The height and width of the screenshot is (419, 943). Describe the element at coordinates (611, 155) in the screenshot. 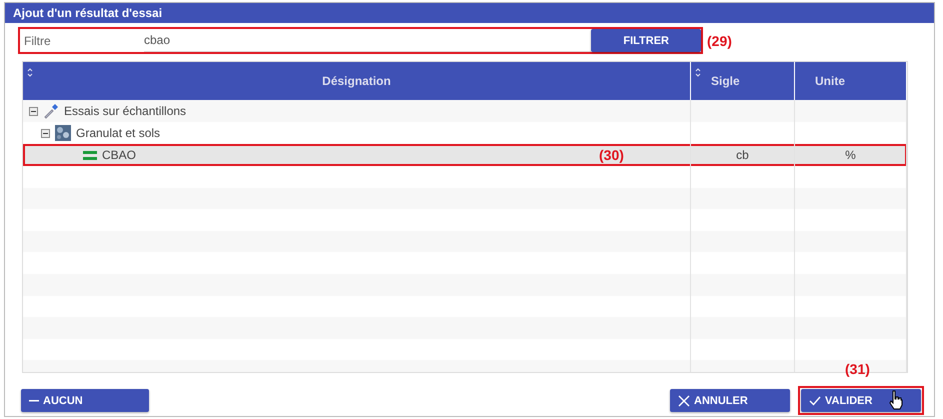

I see `annotation-label: (30)` at that location.